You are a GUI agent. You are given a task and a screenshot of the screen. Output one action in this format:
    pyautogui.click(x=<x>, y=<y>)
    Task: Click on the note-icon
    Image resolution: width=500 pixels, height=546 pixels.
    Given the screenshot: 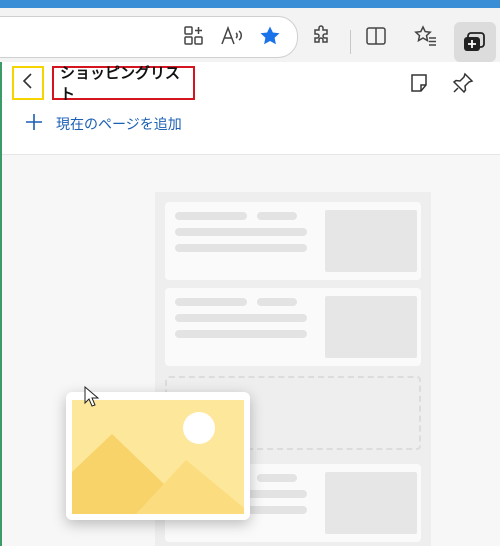 What is the action you would take?
    pyautogui.click(x=419, y=83)
    